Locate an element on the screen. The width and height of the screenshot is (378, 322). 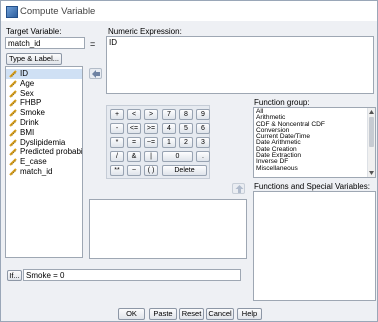
keypad-button: ~= is located at coordinates (151, 142).